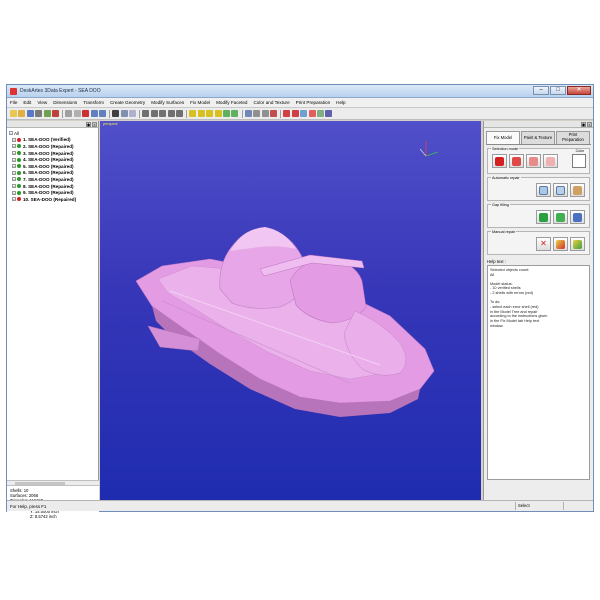 The height and width of the screenshot is (600, 600). Describe the element at coordinates (313, 102) in the screenshot. I see `menu-print-preparation: Print Preparation` at that location.